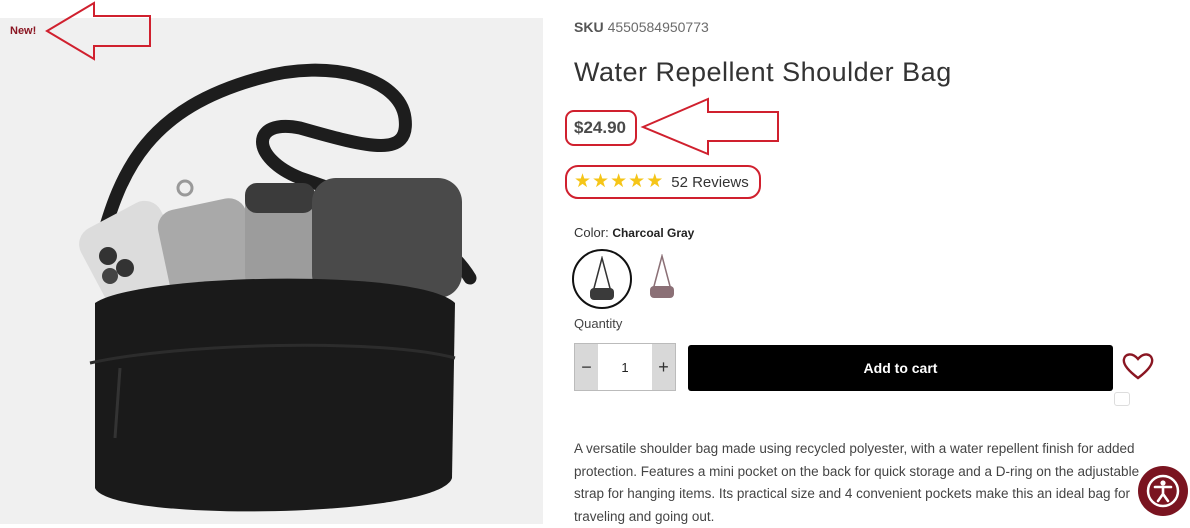 The width and height of the screenshot is (1190, 528). I want to click on product-title: Water Repellent Shoulder Bag, so click(763, 72).